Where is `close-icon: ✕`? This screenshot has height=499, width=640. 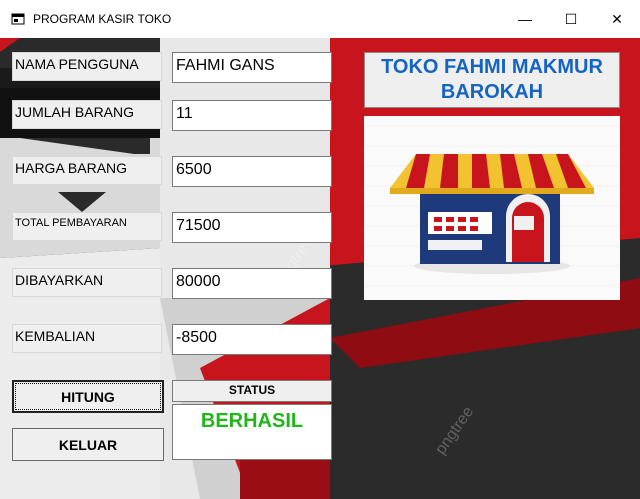
close-icon: ✕ is located at coordinates (617, 18).